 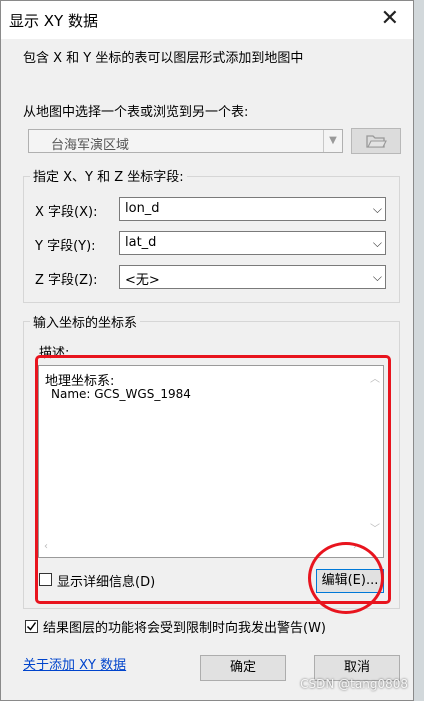 I want to click on y-field-select: lat_d ⌵, so click(x=252, y=243).